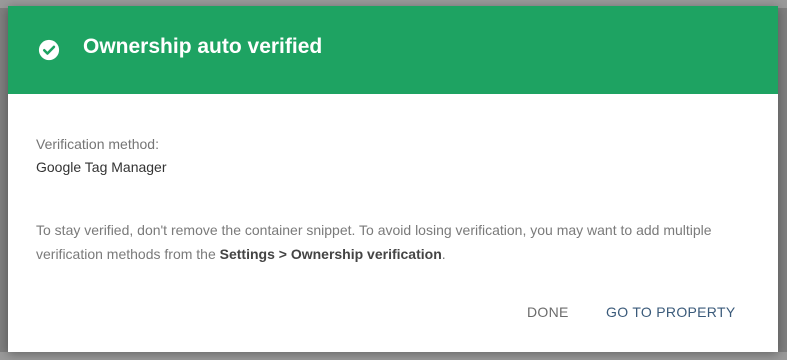 The image size is (787, 360). Describe the element at coordinates (330, 254) in the screenshot. I see `settings-path: Settings > Ownership verification` at that location.